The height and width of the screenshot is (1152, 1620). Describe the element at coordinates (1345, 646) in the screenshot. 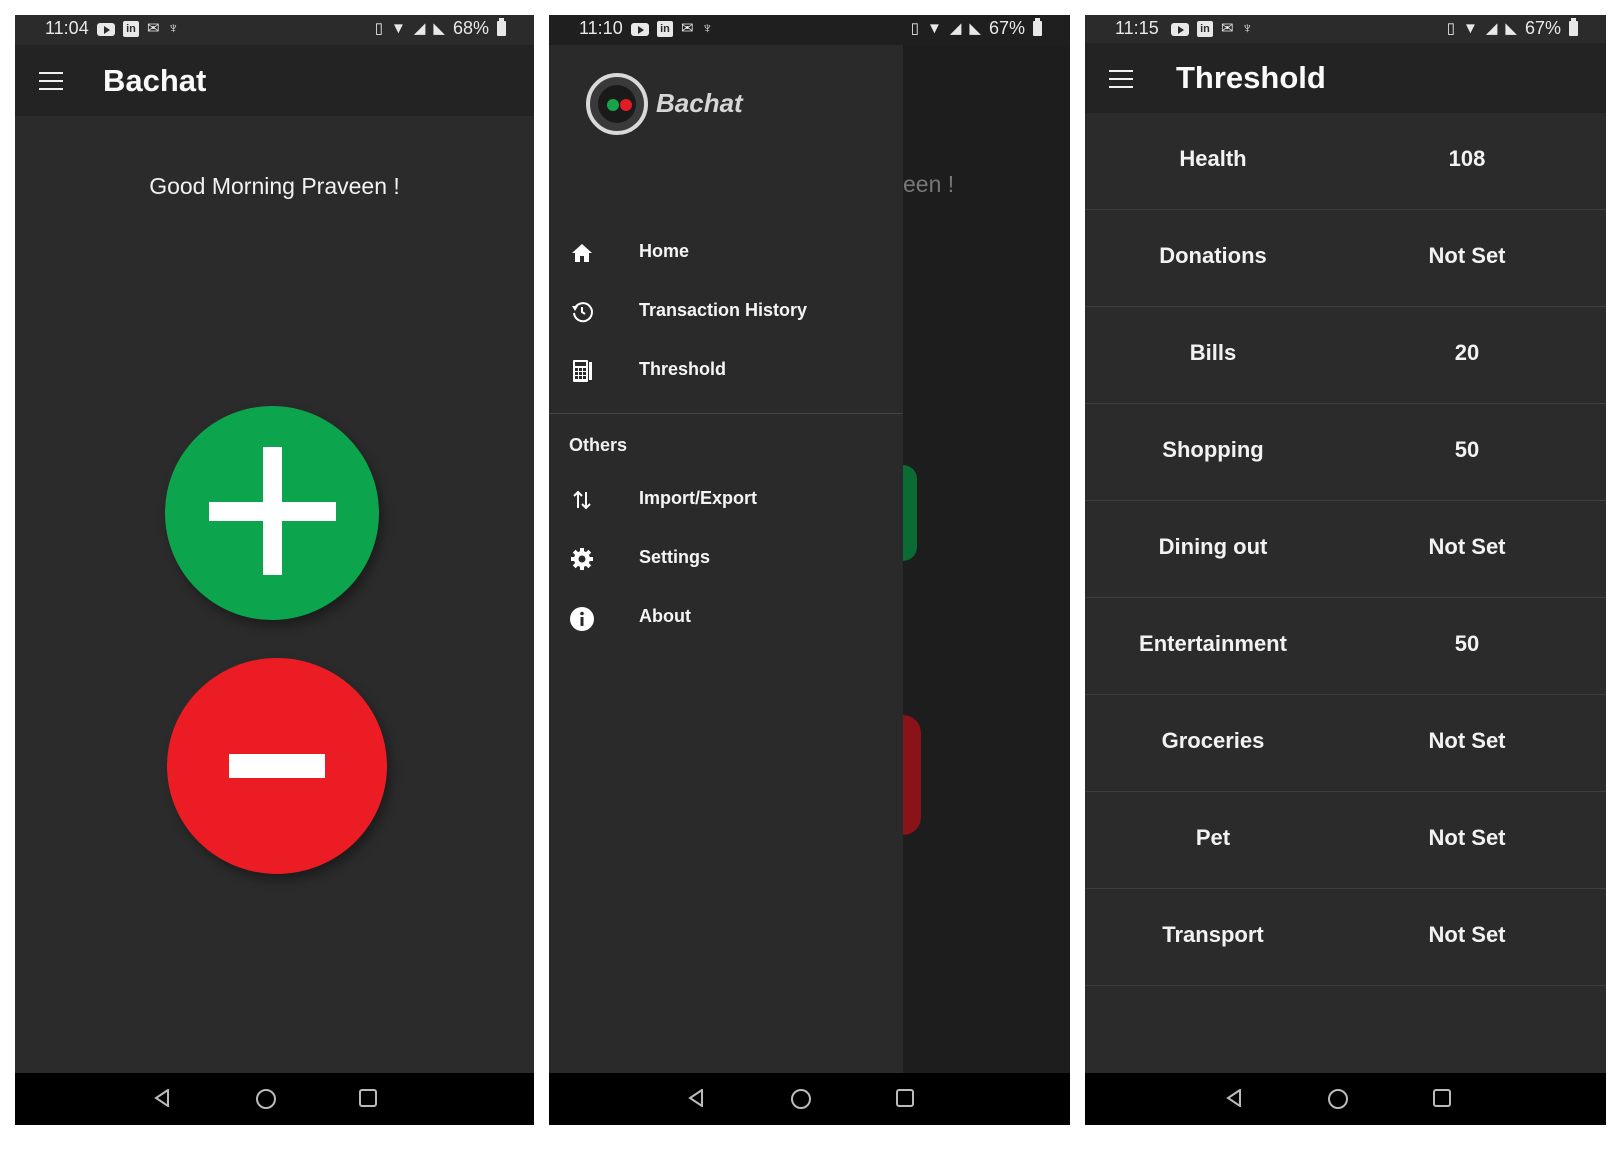

I see `table-row: Entertainment 50` at that location.